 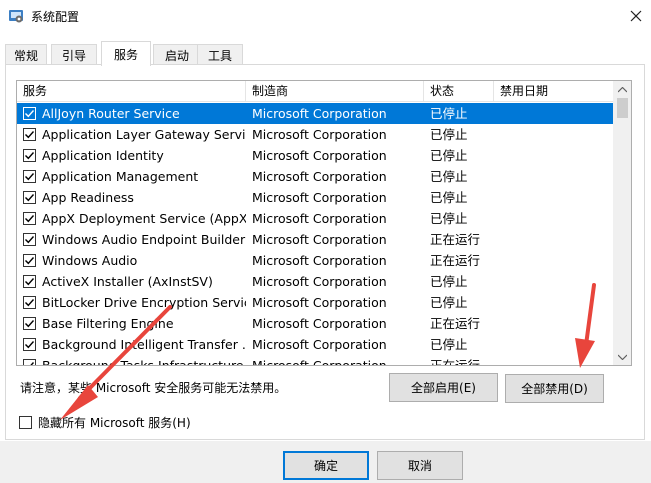 I want to click on close-button, so click(x=636, y=16).